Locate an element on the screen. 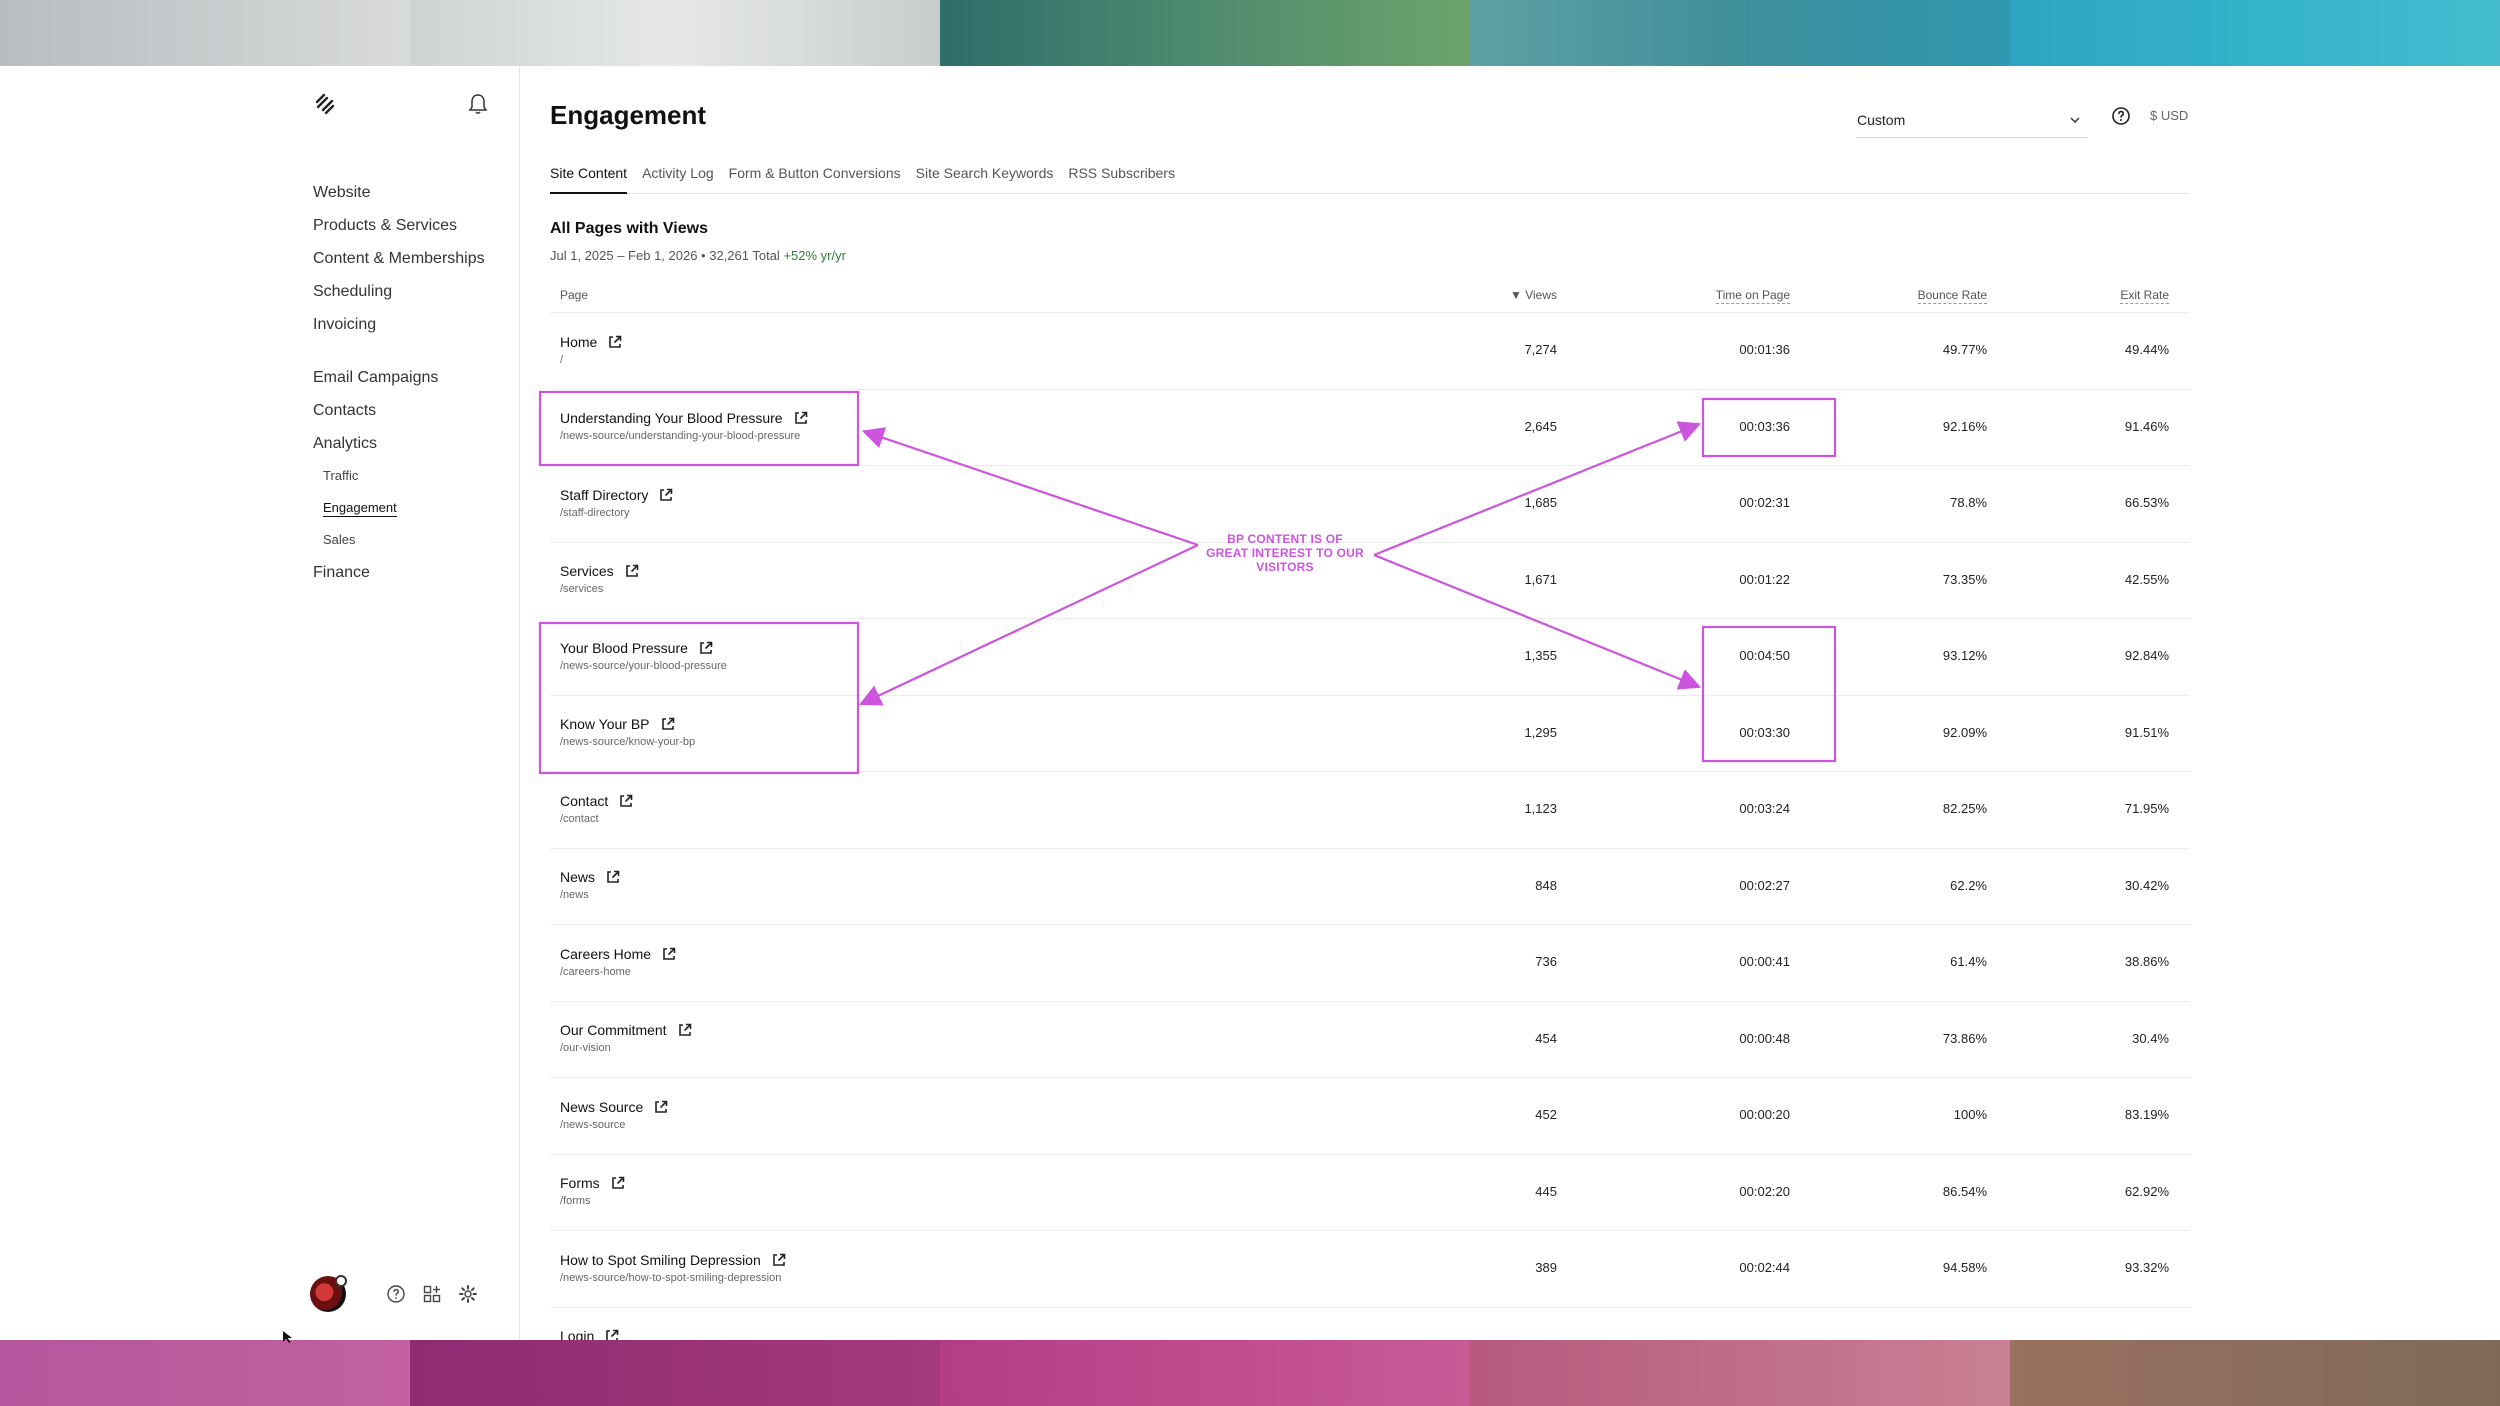 Image resolution: width=2500 pixels, height=1406 pixels. sidebar-item-website: Website is located at coordinates (413, 192).